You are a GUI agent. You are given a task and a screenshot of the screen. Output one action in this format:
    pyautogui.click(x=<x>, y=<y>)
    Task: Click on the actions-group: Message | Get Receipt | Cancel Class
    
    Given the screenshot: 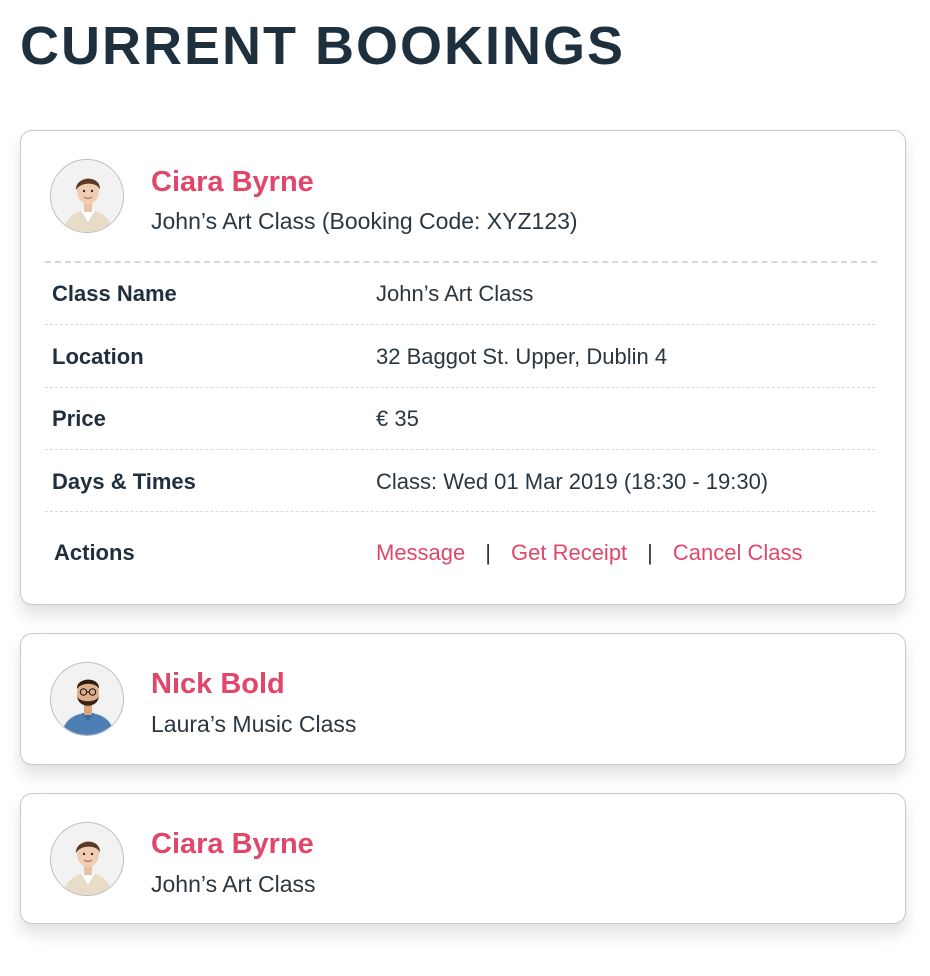 What is the action you would take?
    pyautogui.click(x=589, y=553)
    